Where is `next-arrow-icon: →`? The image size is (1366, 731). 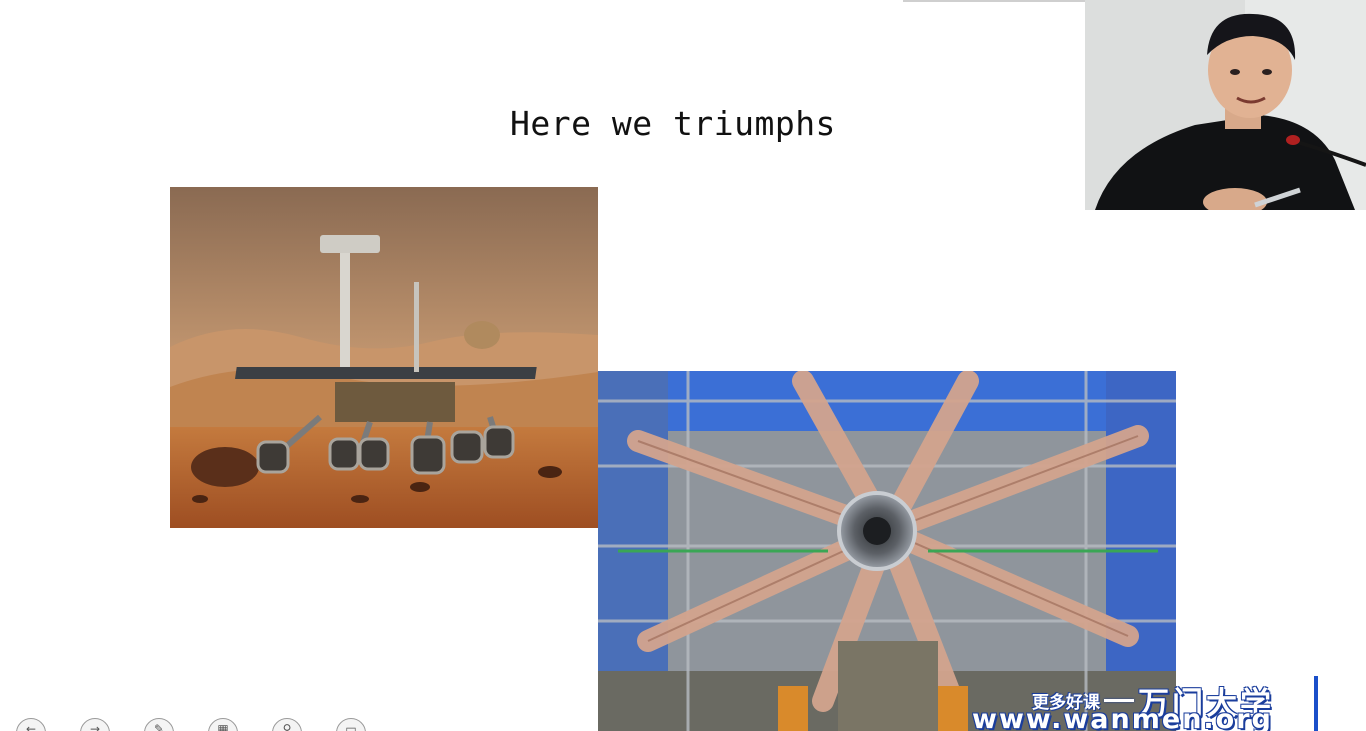 next-arrow-icon: → is located at coordinates (95, 724).